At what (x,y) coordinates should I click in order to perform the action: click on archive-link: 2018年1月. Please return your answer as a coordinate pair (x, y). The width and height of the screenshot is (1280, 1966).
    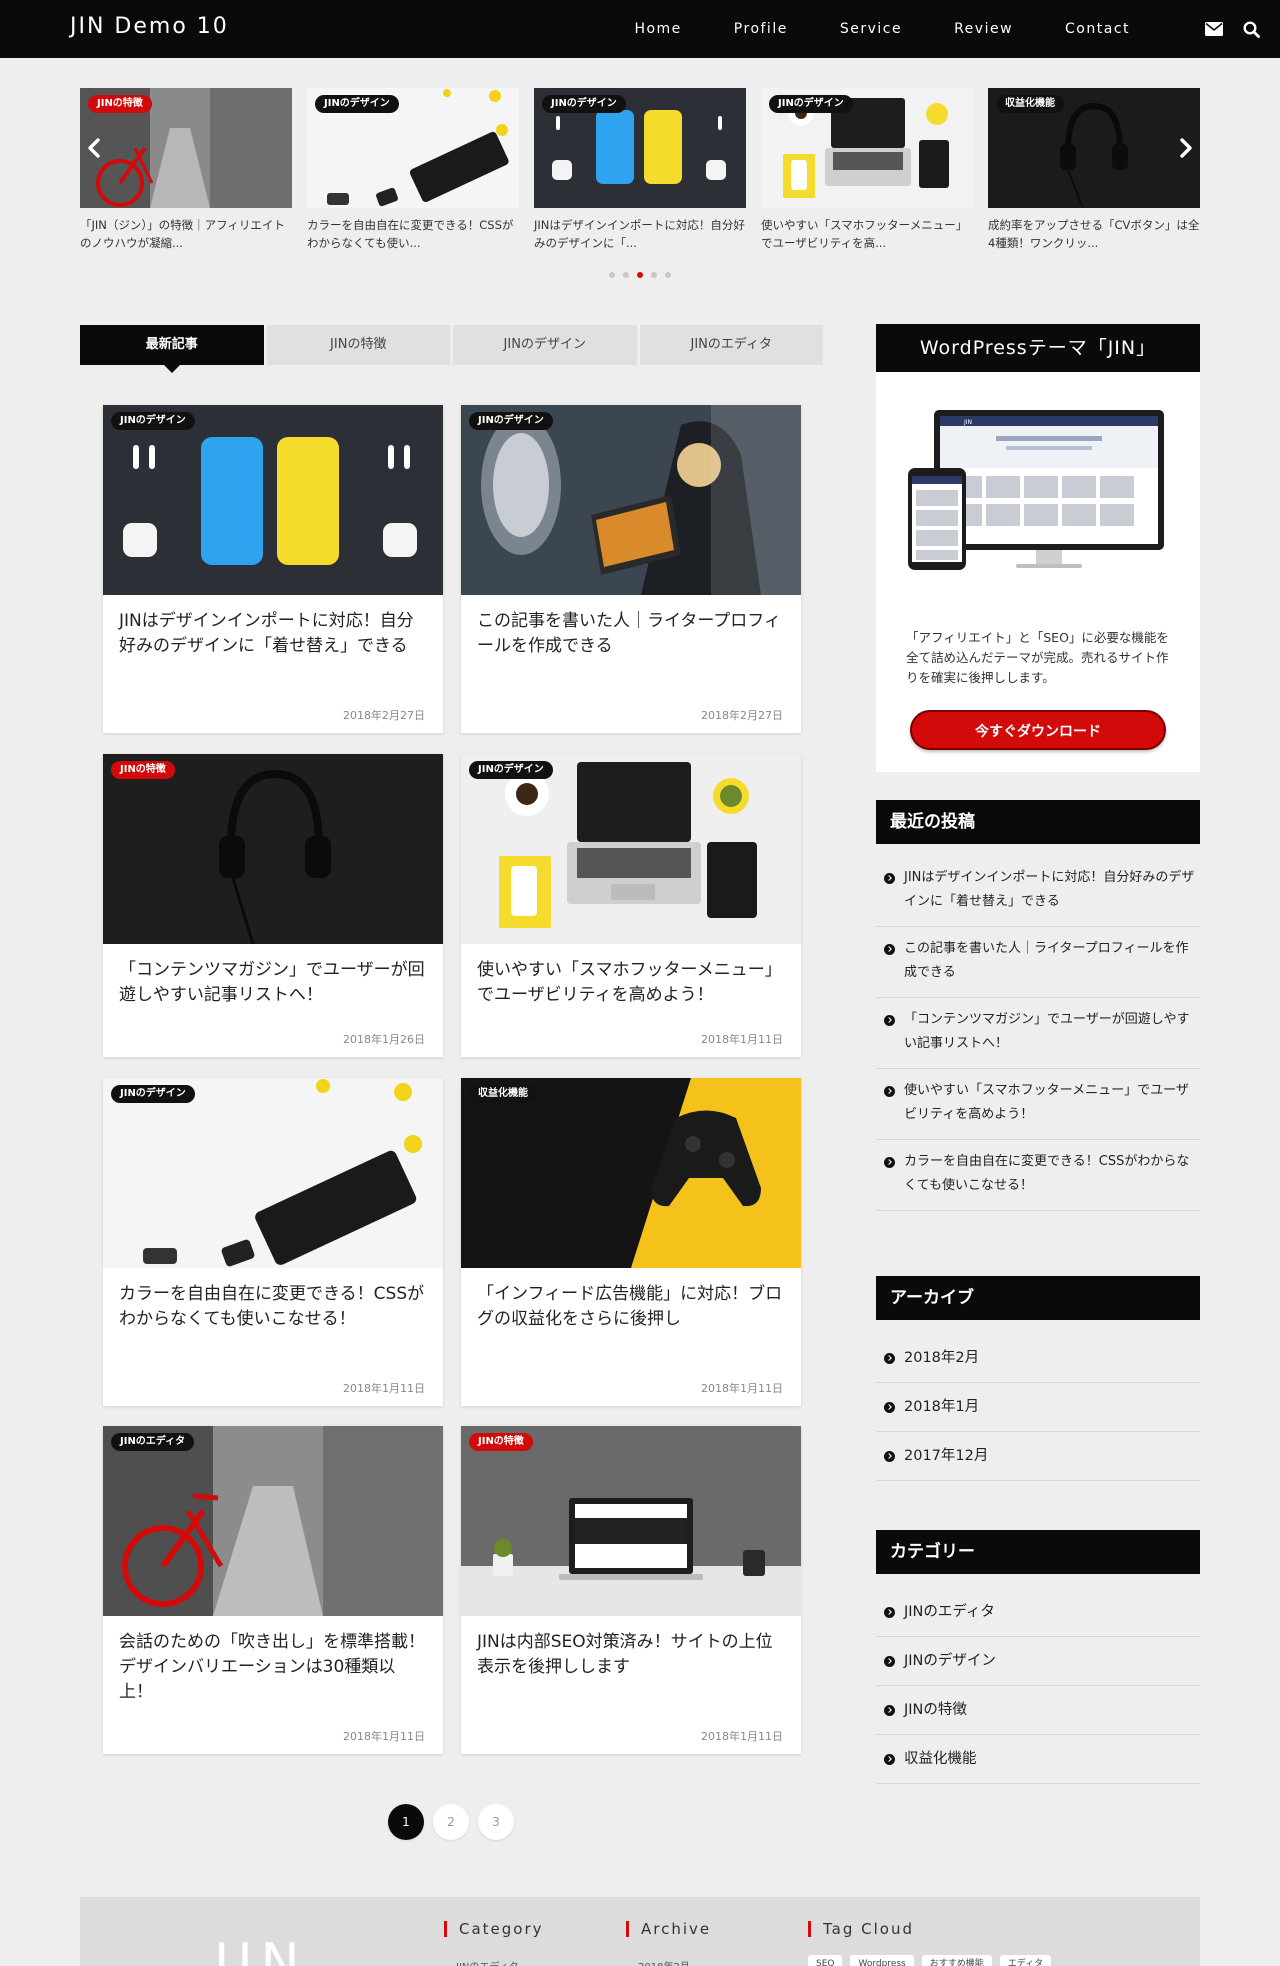
    Looking at the image, I should click on (1038, 1407).